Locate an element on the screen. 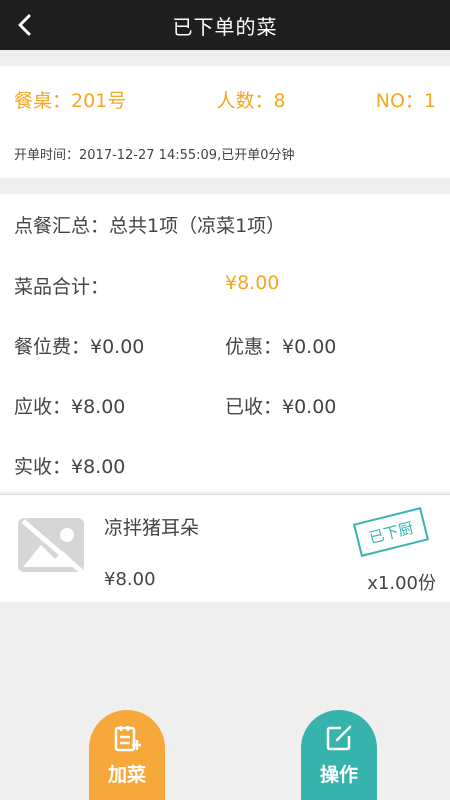  operate-button: 操作 is located at coordinates (339, 755).